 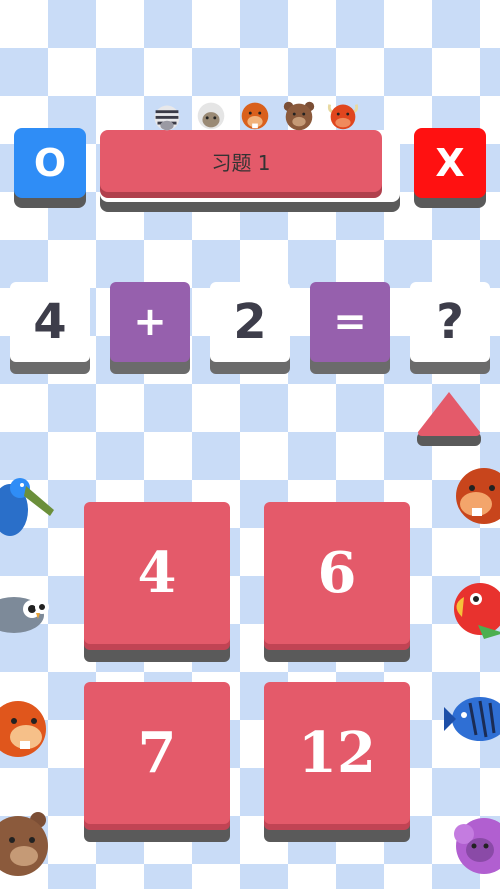 I want to click on operator-text: +, so click(x=150, y=322).